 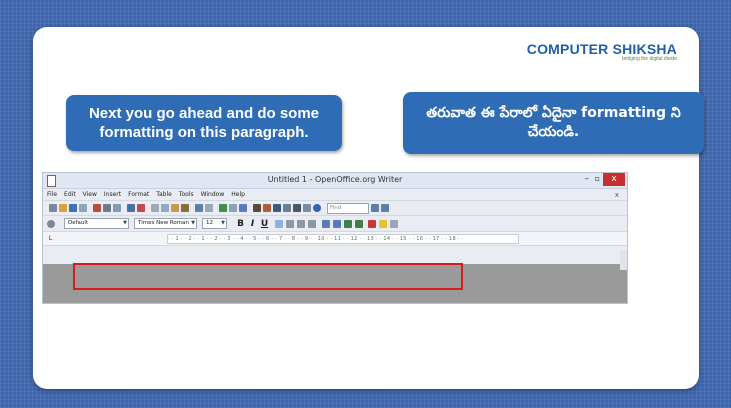 I want to click on preview-icon, so click(x=117, y=208).